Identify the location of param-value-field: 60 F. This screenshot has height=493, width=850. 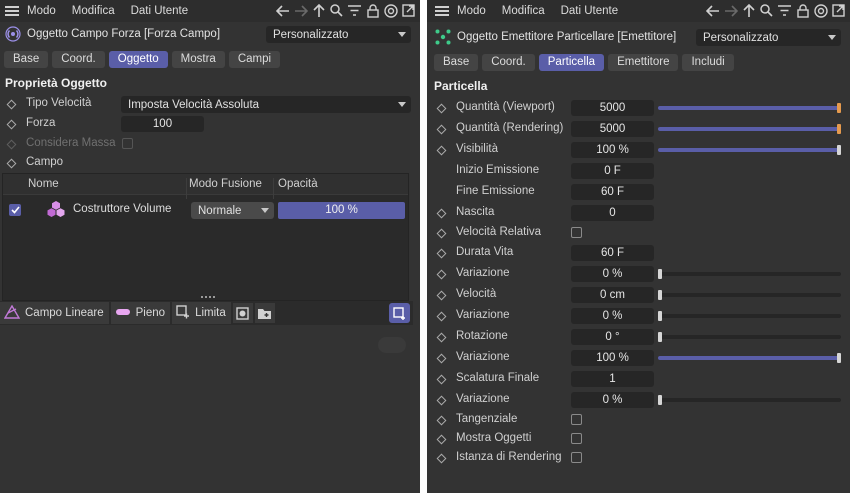
(612, 253).